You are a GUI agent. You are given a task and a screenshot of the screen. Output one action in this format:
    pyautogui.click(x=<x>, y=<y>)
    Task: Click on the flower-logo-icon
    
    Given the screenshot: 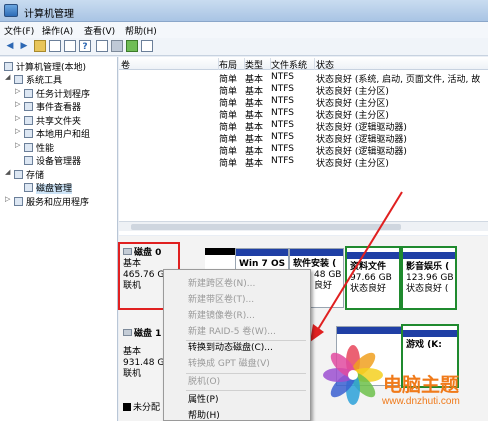 What is the action you would take?
    pyautogui.click(x=353, y=375)
    